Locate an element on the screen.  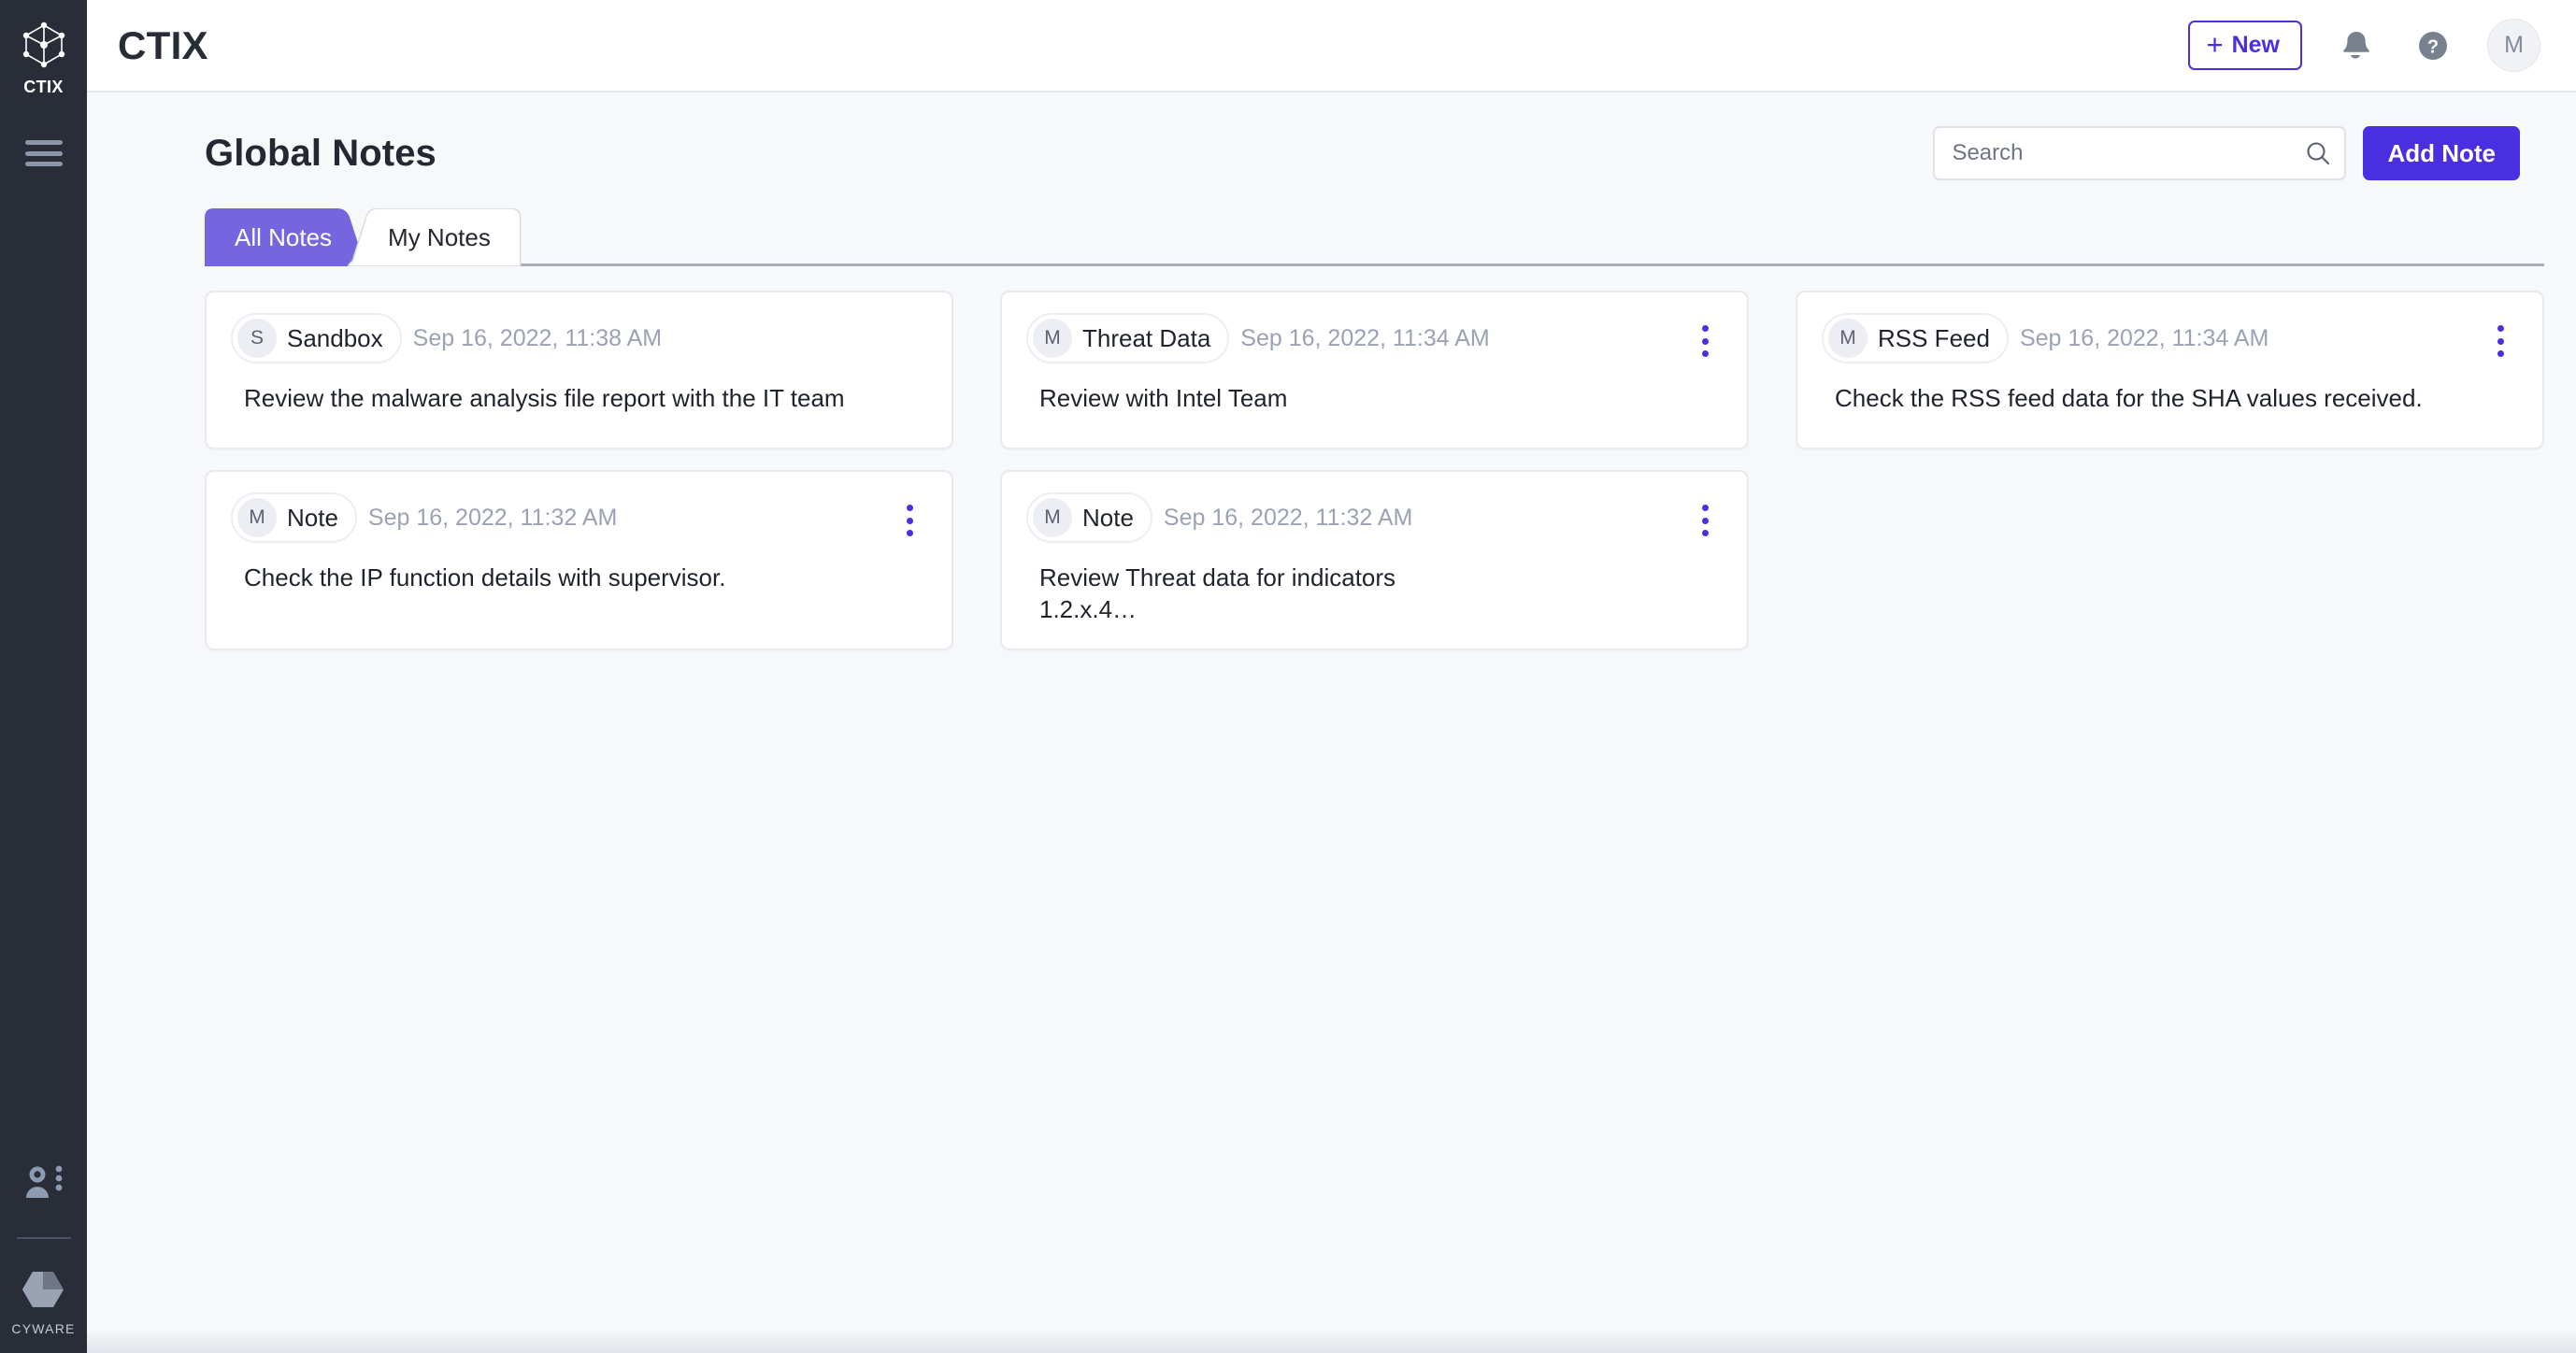
cyware-logo-icon is located at coordinates (43, 1290).